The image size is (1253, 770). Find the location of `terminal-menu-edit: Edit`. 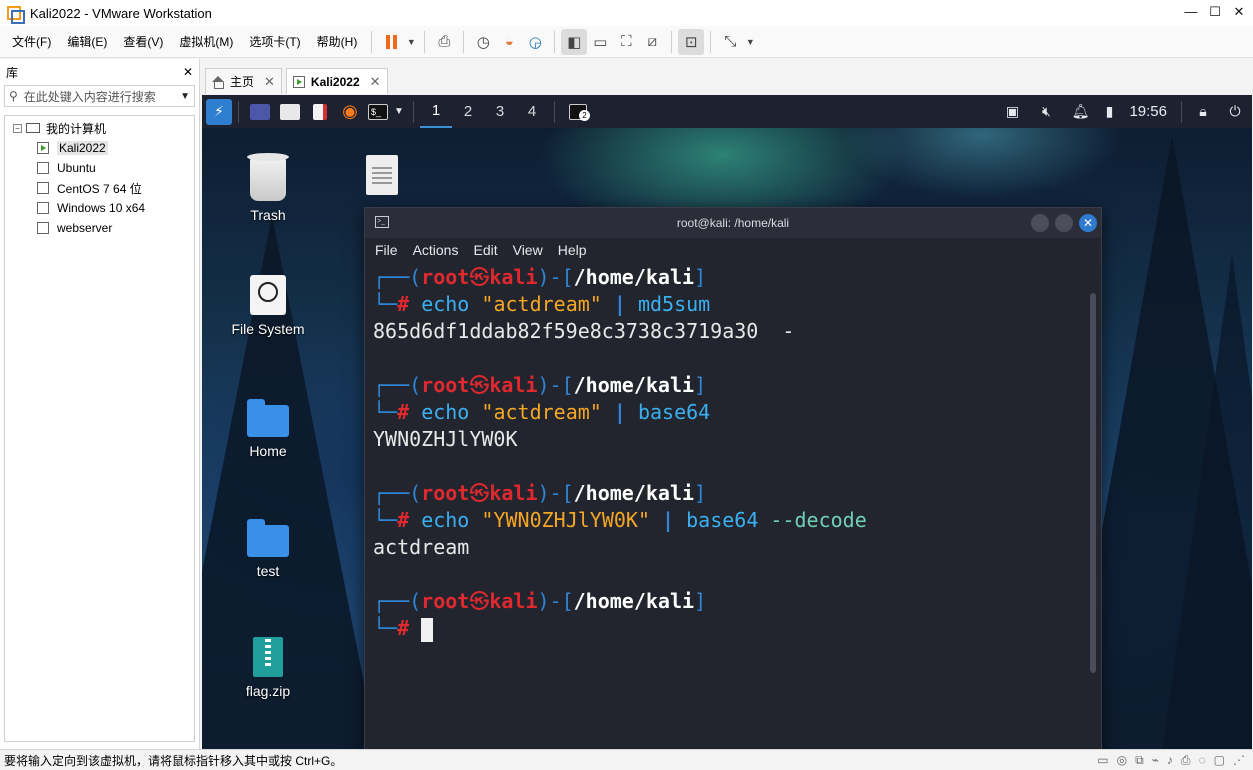

terminal-menu-edit: Edit is located at coordinates (485, 250).